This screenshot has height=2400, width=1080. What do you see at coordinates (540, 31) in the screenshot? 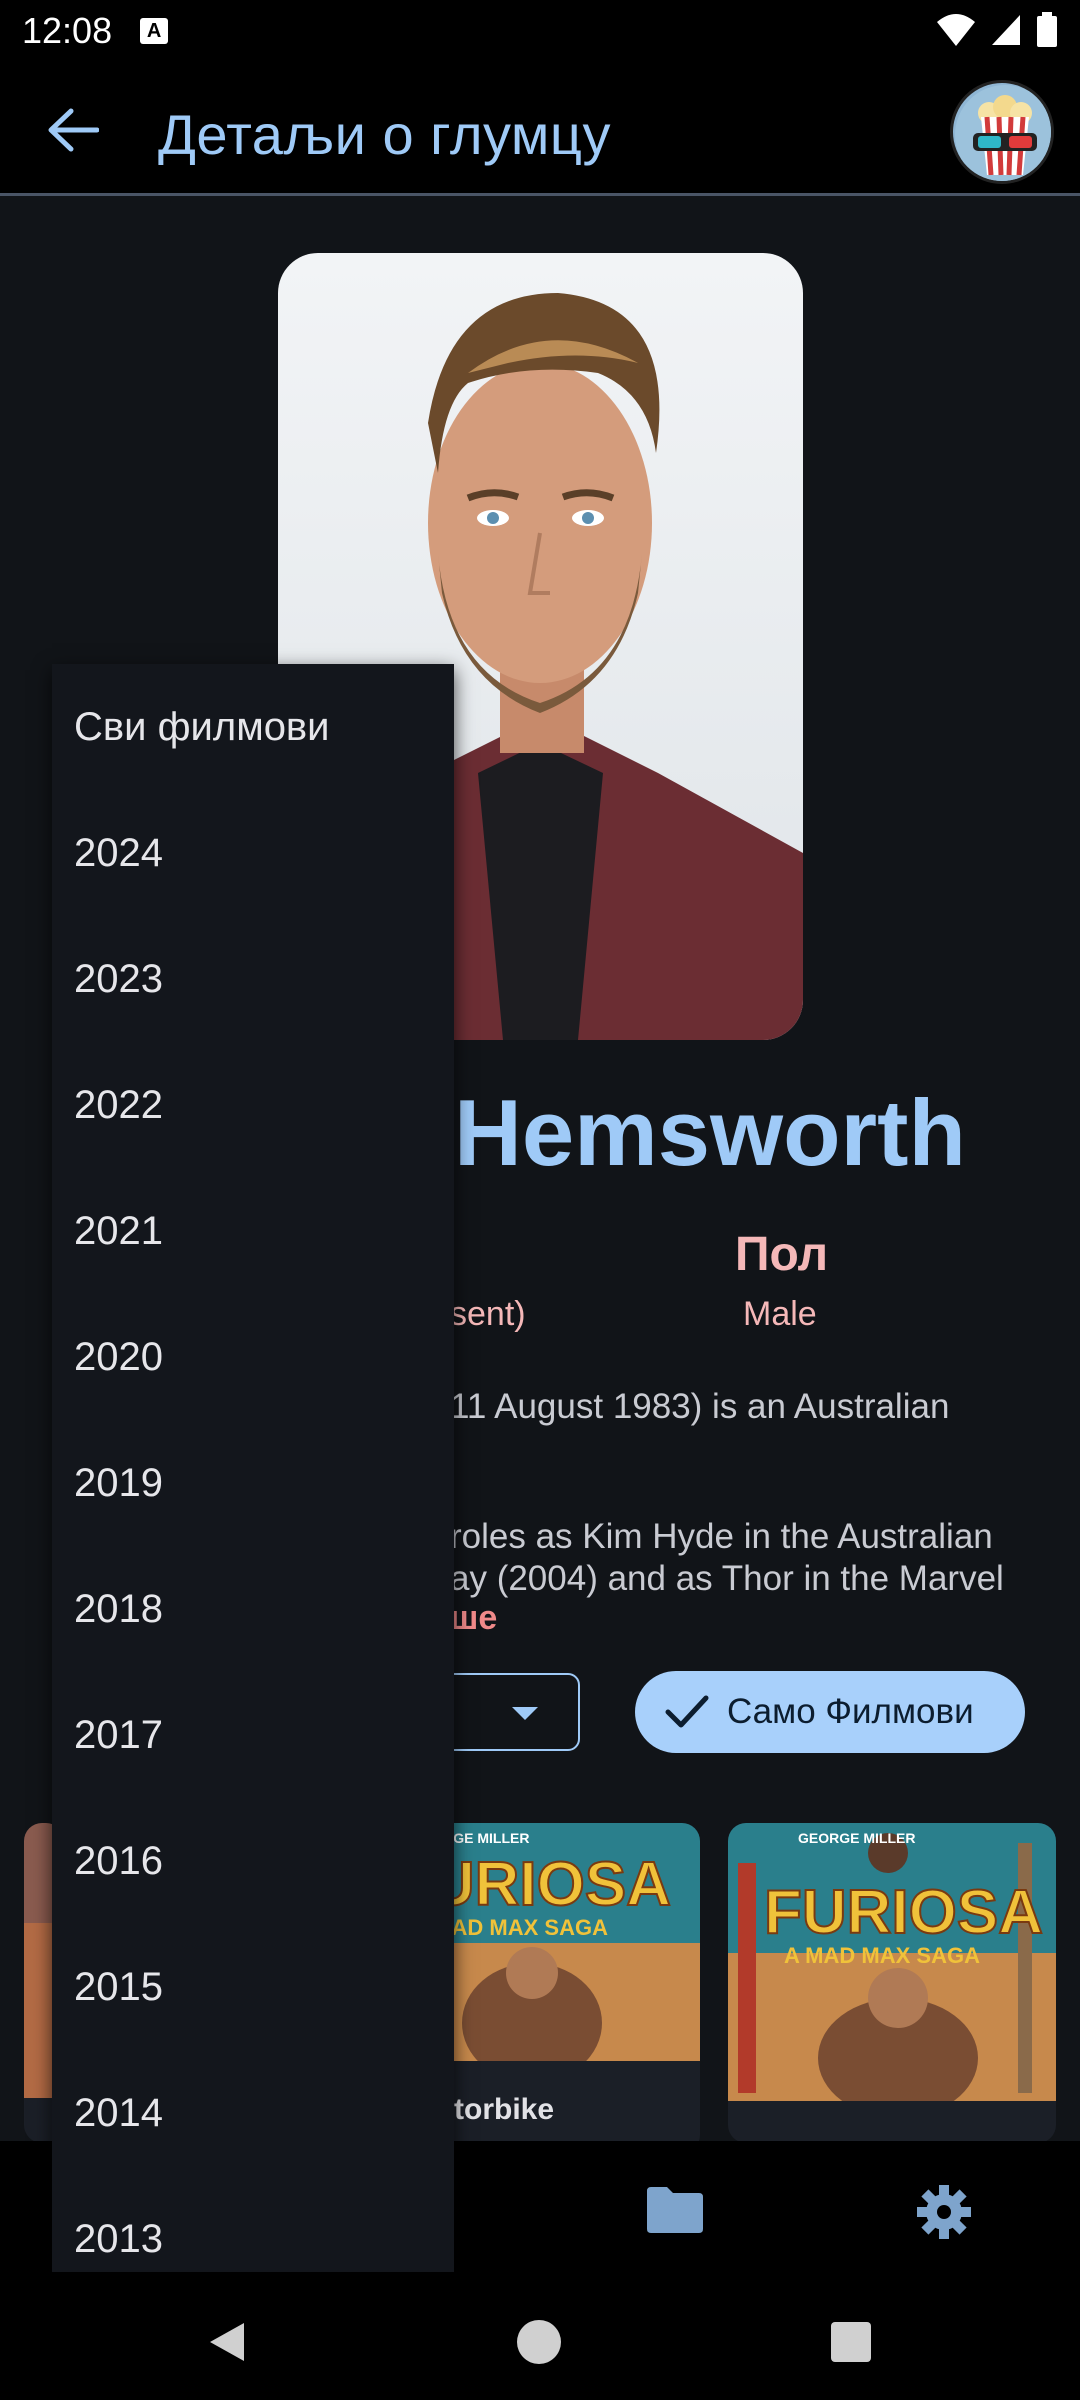
I see `status-bar: 12:08 A` at bounding box center [540, 31].